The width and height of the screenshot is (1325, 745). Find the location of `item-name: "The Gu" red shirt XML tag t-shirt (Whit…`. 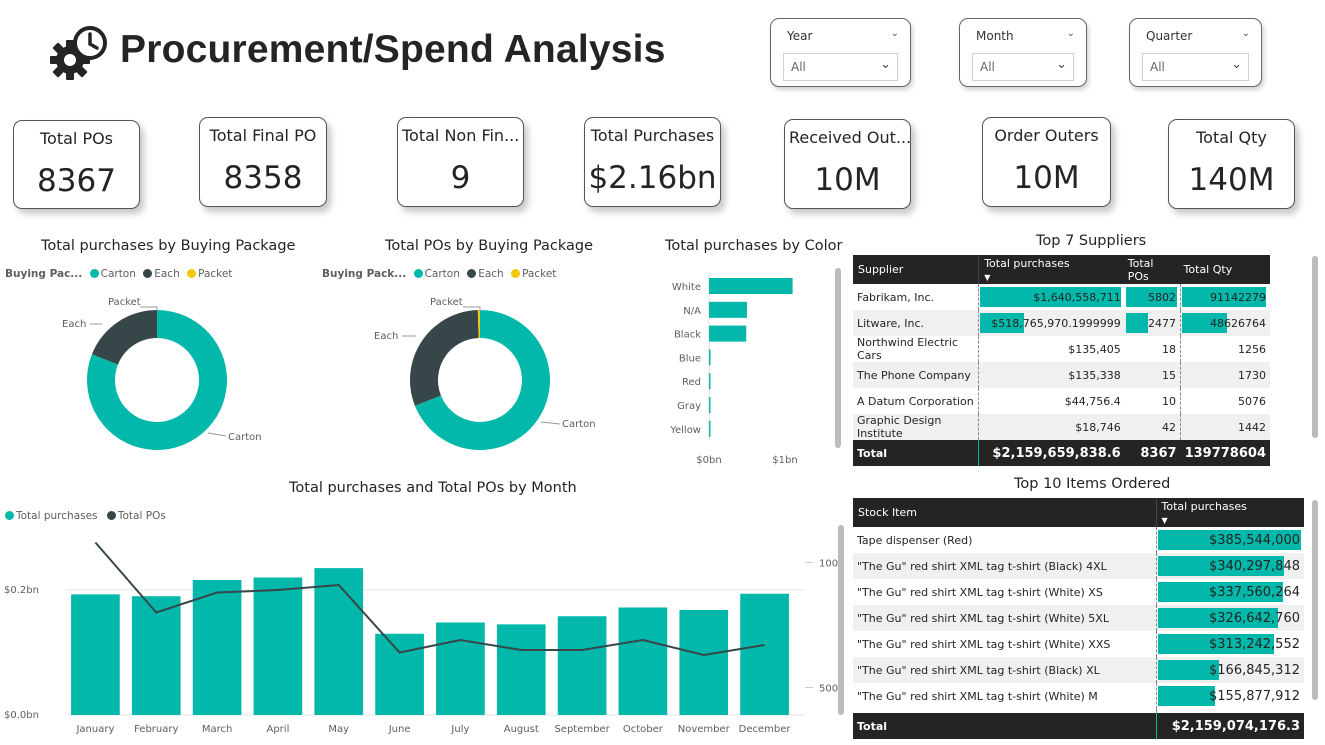

item-name: "The Gu" red shirt XML tag t-shirt (Whit… is located at coordinates (1004, 618).